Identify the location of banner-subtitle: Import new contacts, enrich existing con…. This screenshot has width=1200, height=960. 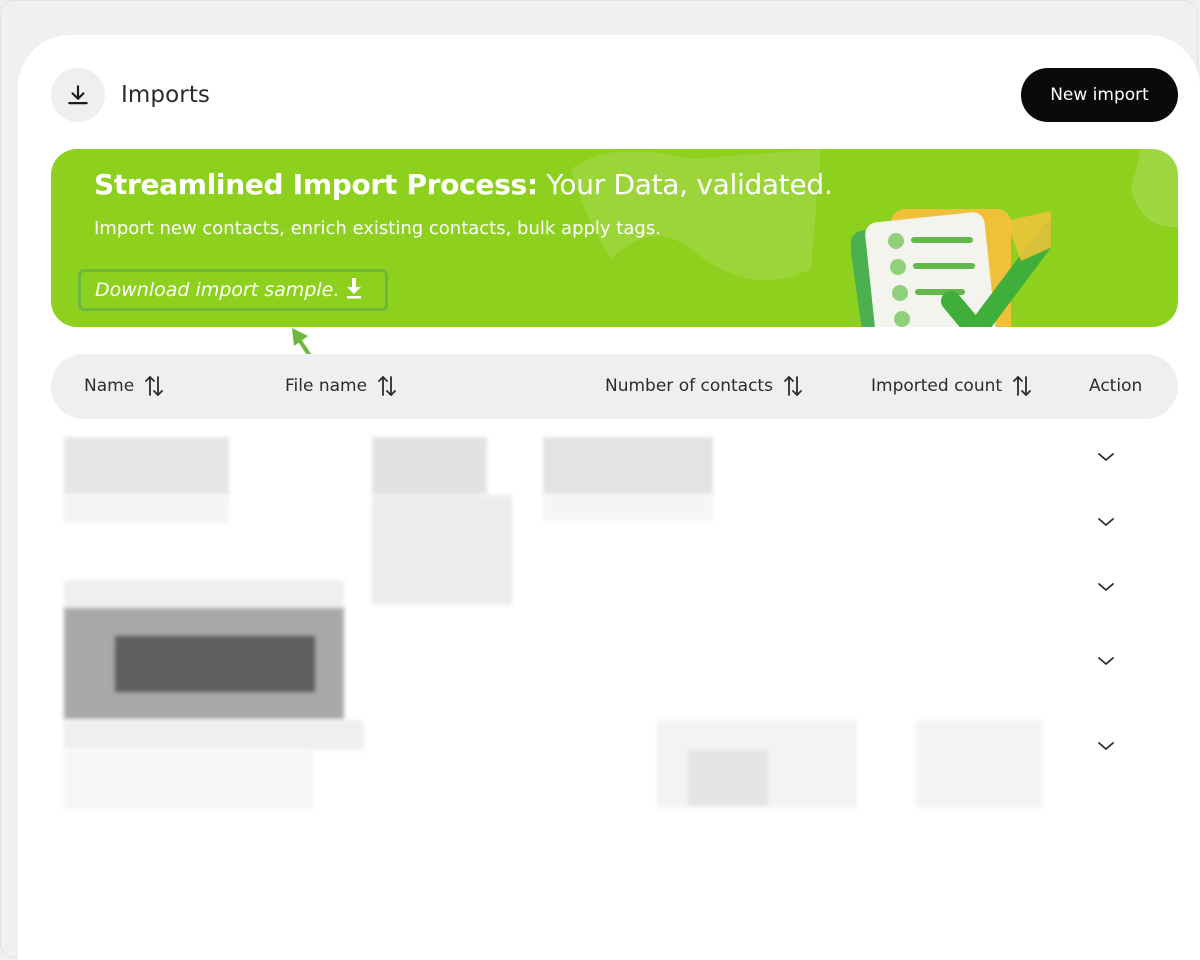
(377, 228).